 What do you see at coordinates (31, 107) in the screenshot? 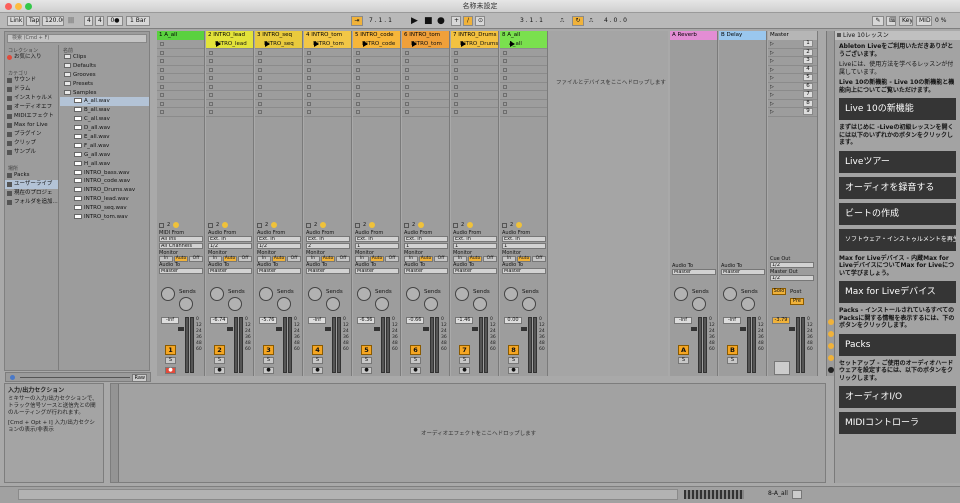
I see `sidebar-item-audio-effects: オーディオエフ` at bounding box center [31, 107].